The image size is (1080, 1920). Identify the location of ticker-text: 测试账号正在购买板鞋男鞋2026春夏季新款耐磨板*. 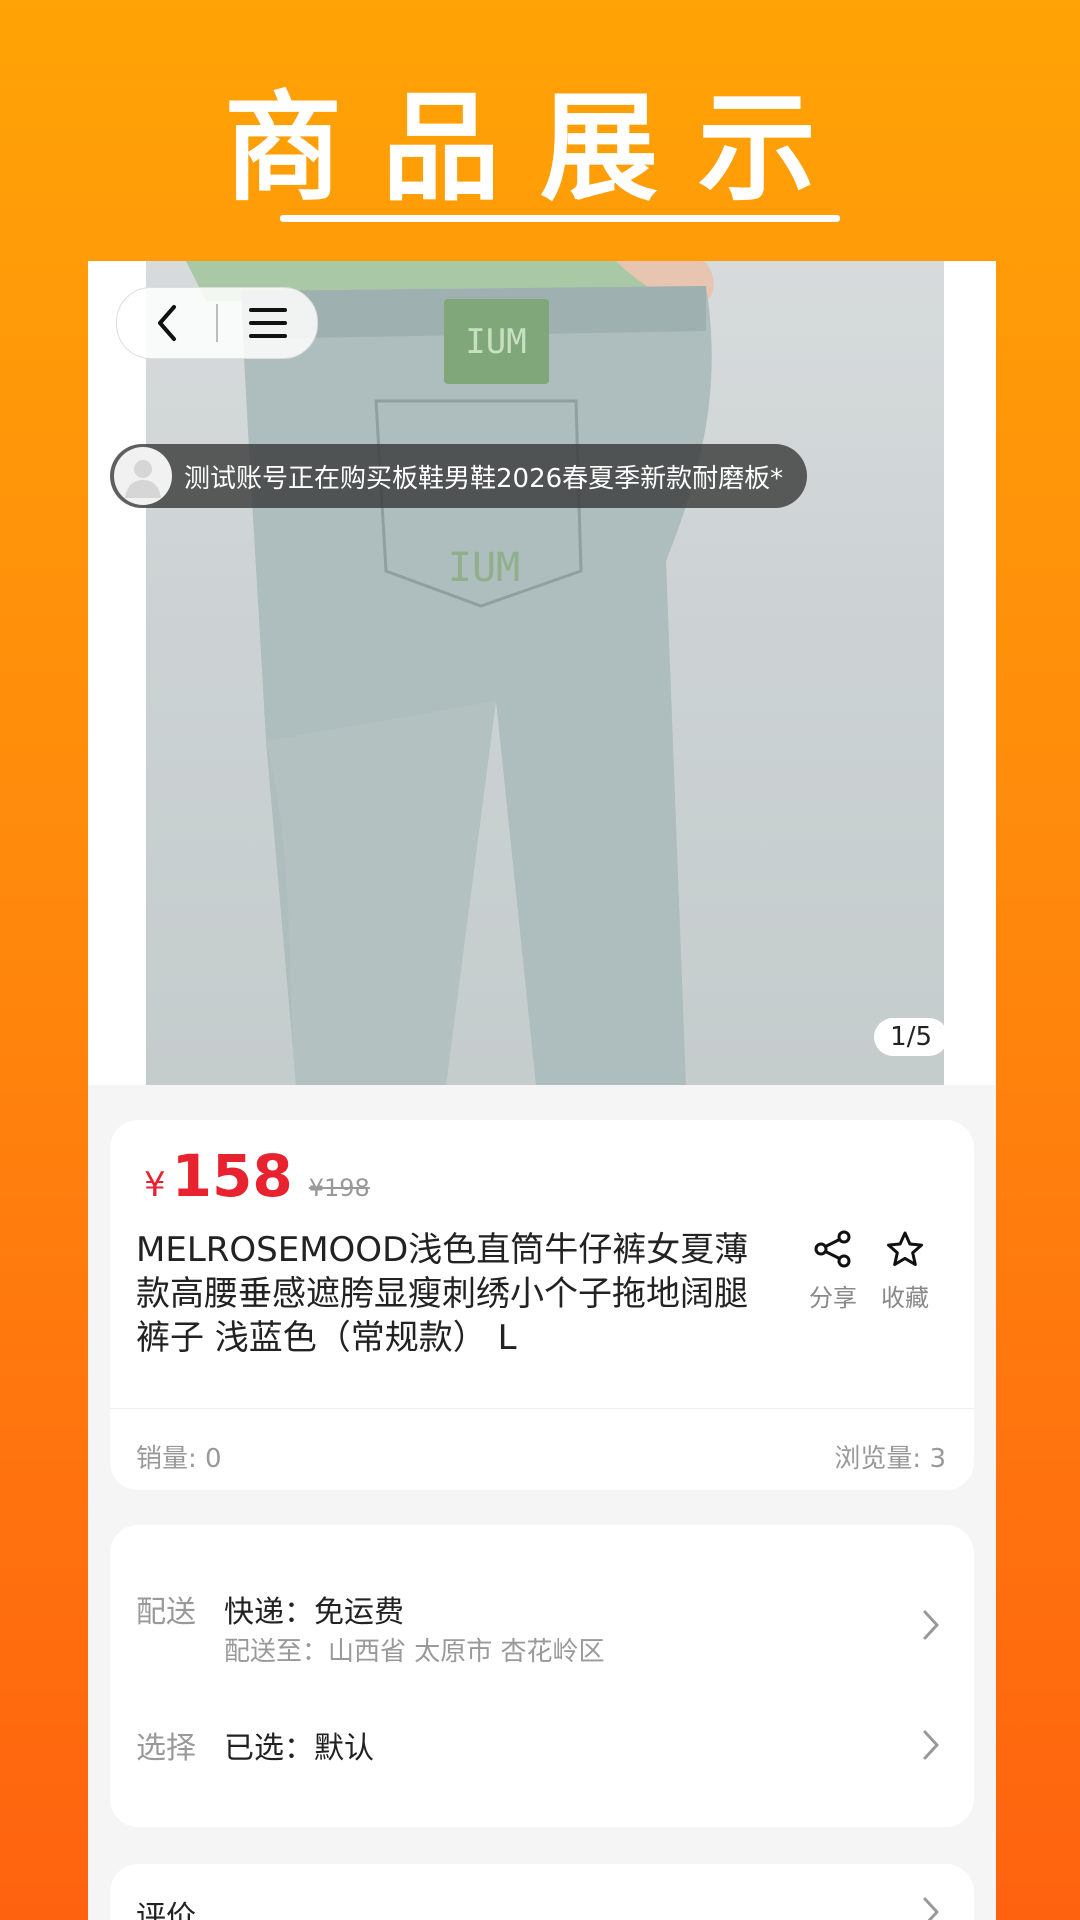
(484, 478).